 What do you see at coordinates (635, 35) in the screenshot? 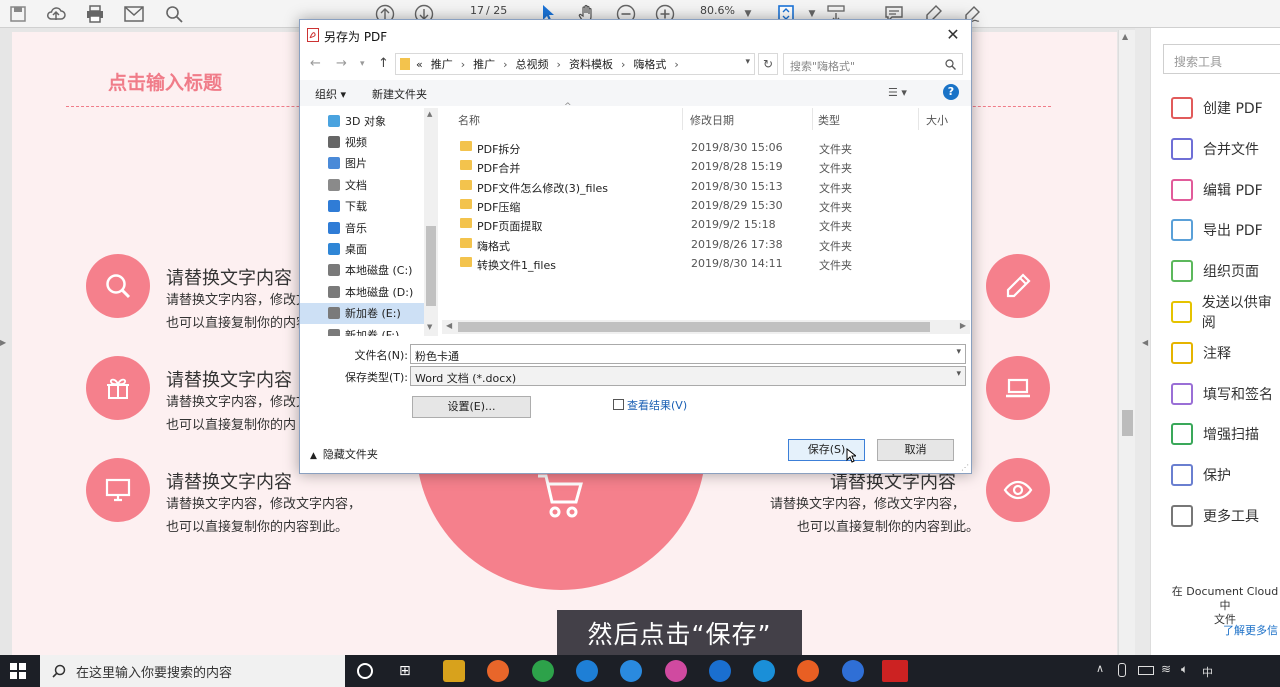
I see `dialog-titlebar: 另存为 PDF ✕` at bounding box center [635, 35].